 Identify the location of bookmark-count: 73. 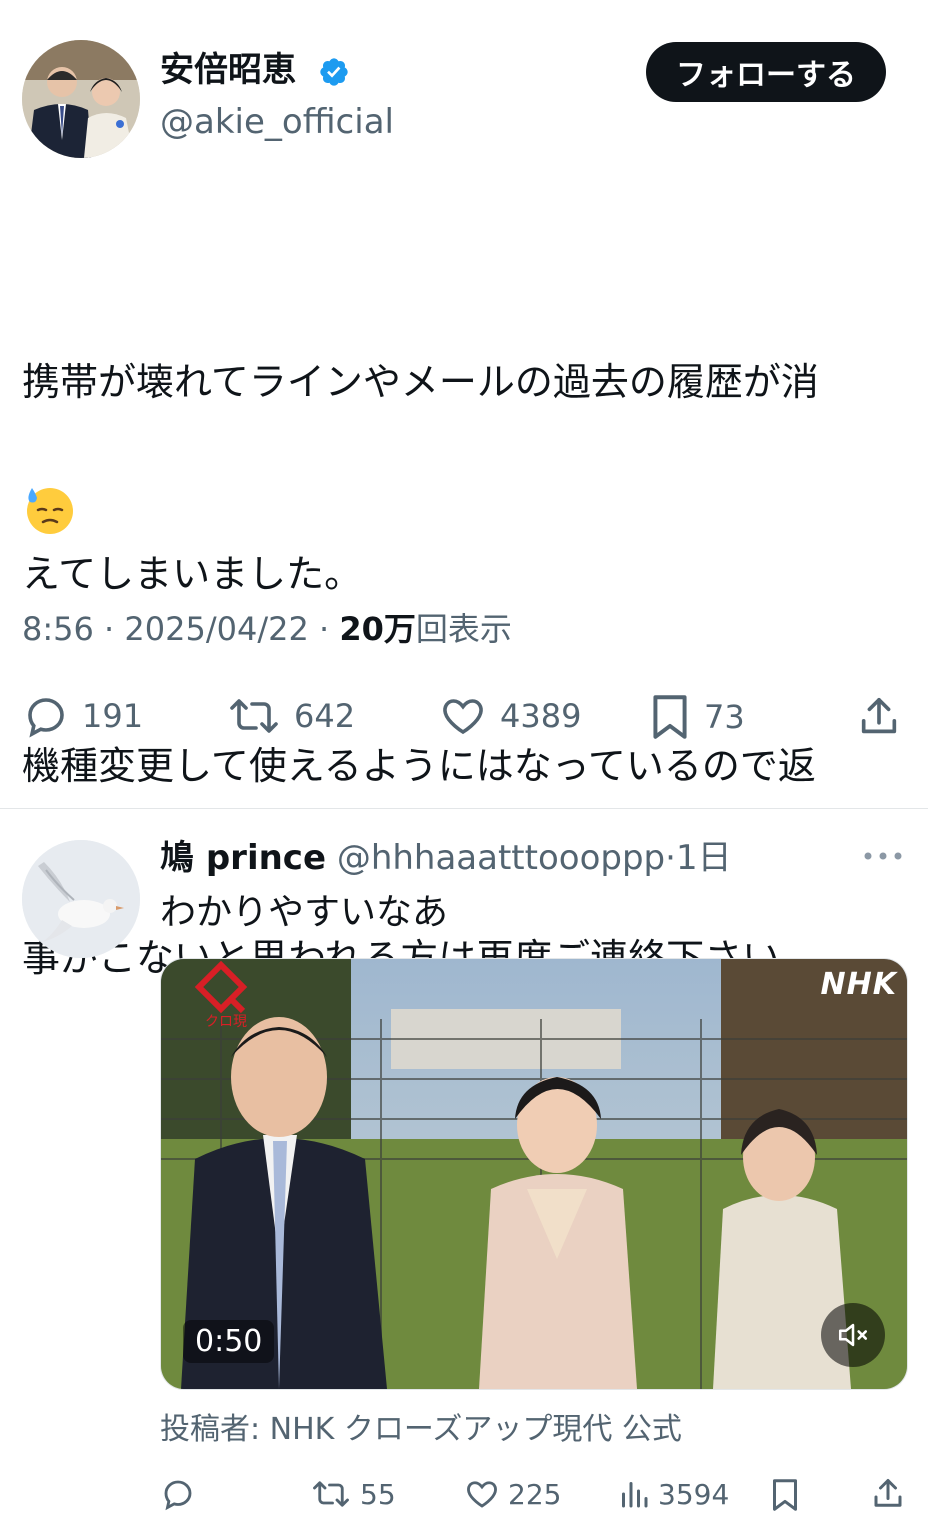
(724, 717).